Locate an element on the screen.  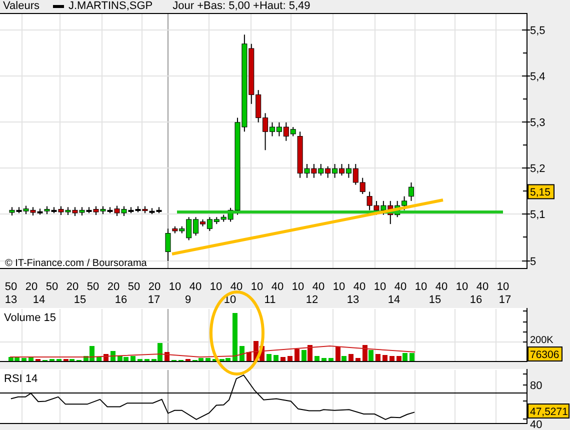
axis-tick-label: 5,2 is located at coordinates (538, 169).